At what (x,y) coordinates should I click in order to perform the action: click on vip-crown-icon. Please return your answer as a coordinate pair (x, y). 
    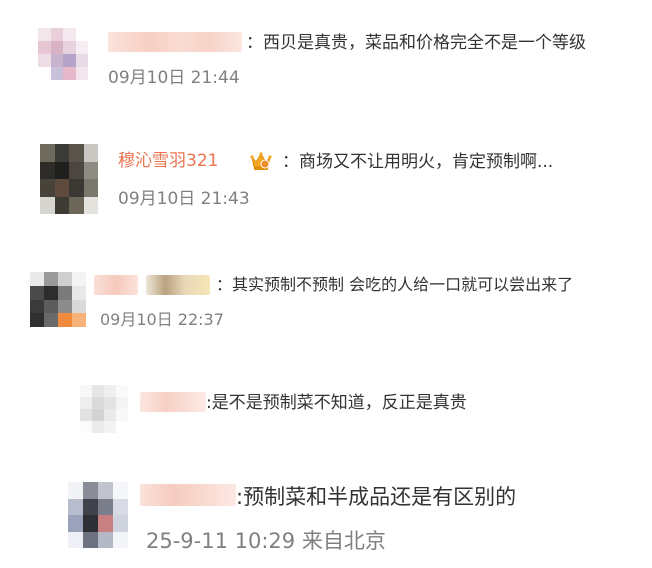
    Looking at the image, I should click on (261, 161).